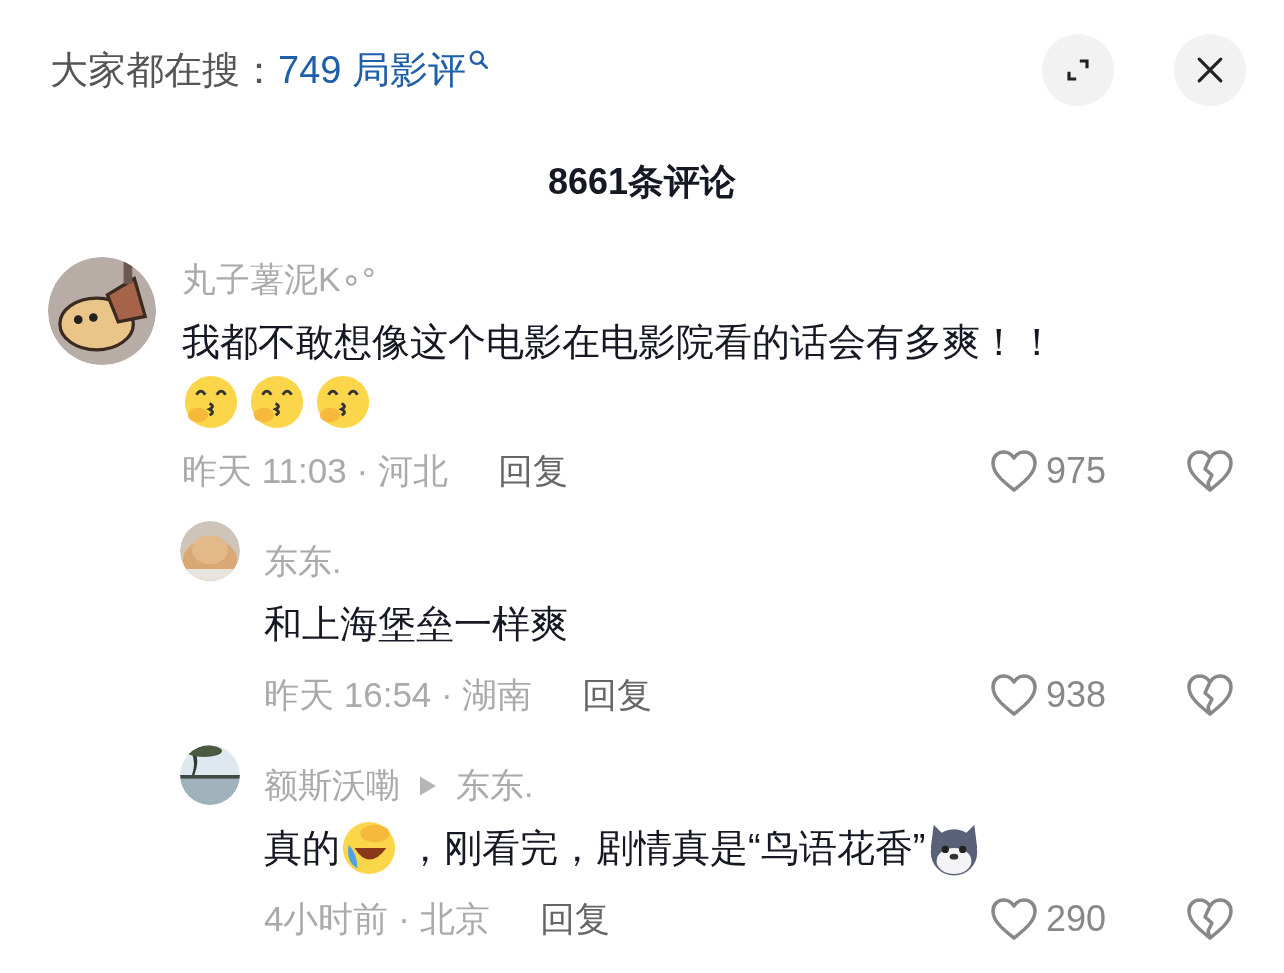 This screenshot has height=973, width=1284. Describe the element at coordinates (416, 624) in the screenshot. I see `comment-text: 和上海堡垒一样爽` at that location.